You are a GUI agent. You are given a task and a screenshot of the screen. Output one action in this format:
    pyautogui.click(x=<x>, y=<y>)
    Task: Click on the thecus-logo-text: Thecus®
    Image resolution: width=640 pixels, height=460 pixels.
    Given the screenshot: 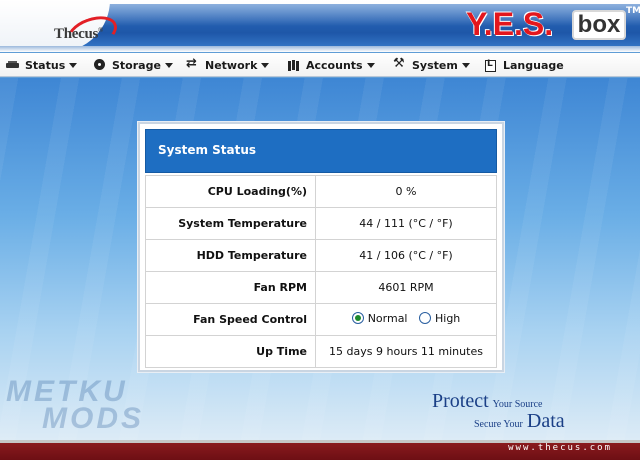 What is the action you would take?
    pyautogui.click(x=78, y=34)
    